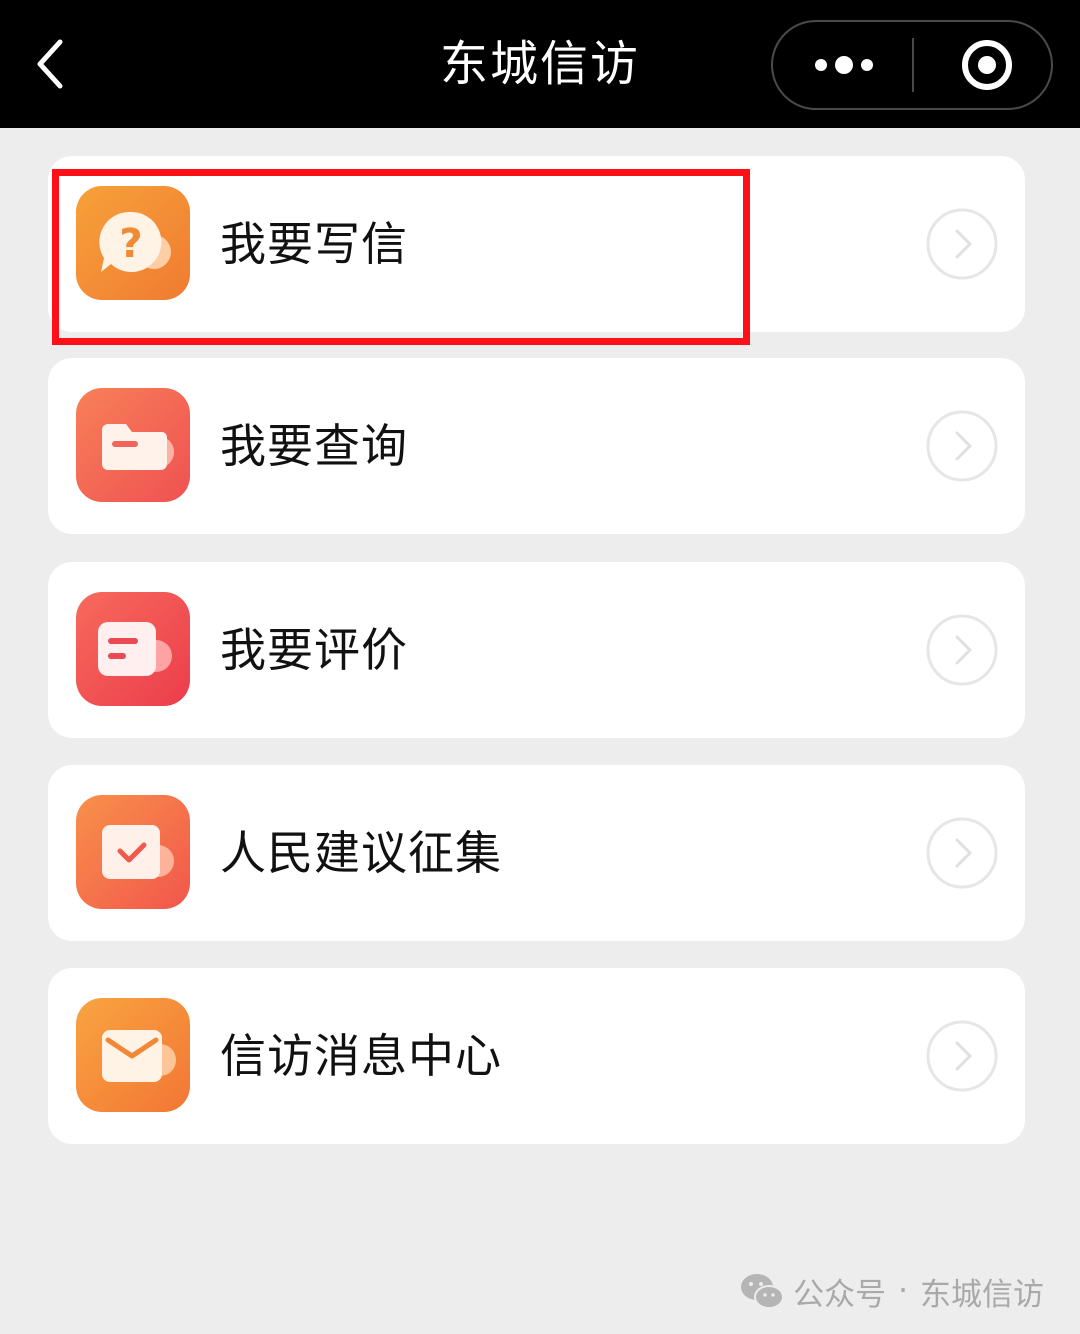  What do you see at coordinates (763, 1291) in the screenshot?
I see `wechat-icon` at bounding box center [763, 1291].